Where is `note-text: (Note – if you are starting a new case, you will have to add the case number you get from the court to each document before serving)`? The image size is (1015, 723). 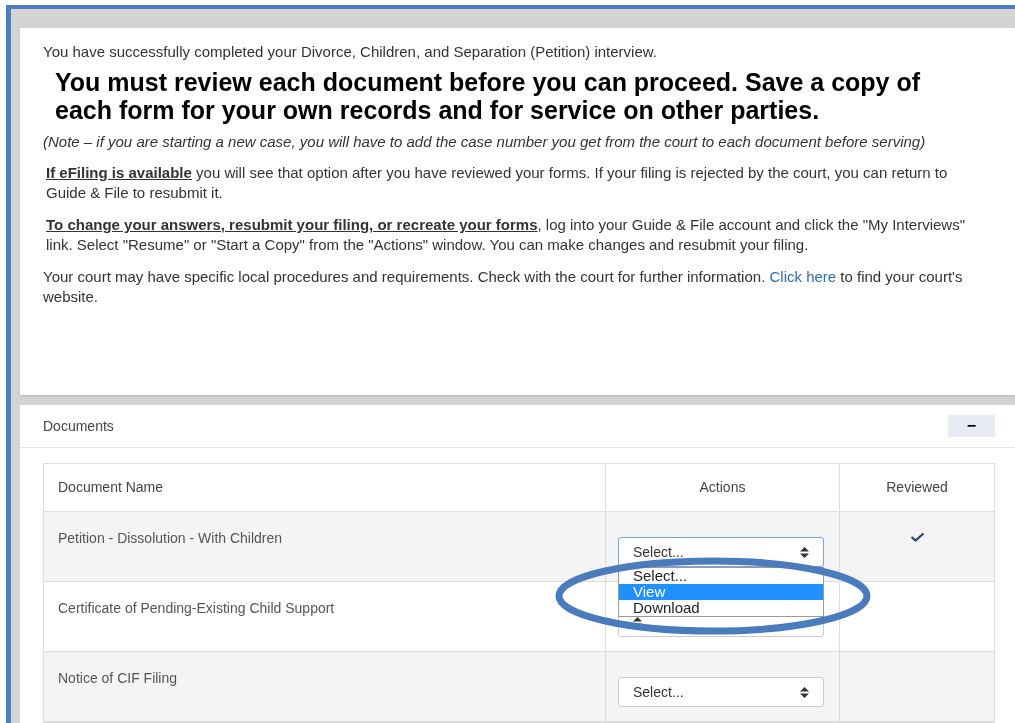 note-text: (Note – if you are starting a new case, you will have to add the case number you get from the court to each document before serving) is located at coordinates (485, 141).